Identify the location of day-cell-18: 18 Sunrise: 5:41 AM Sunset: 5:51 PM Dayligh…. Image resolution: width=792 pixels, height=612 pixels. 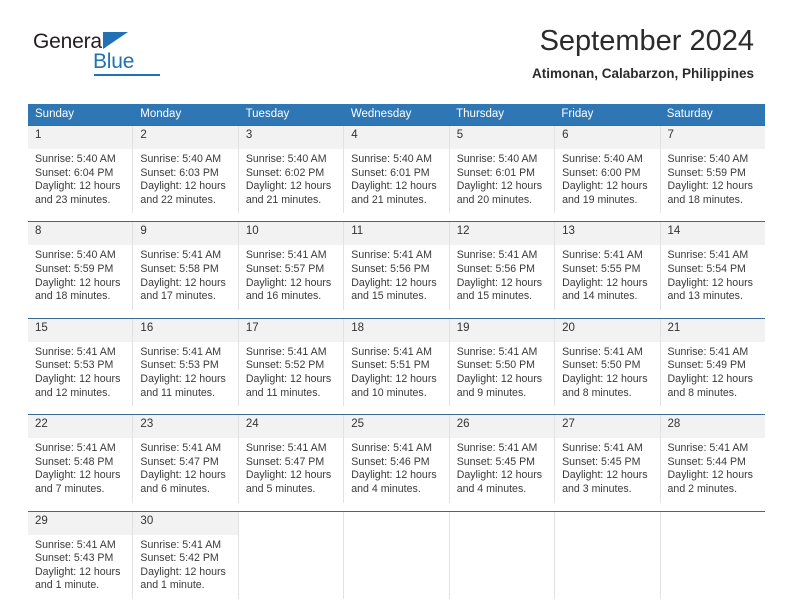
(397, 362).